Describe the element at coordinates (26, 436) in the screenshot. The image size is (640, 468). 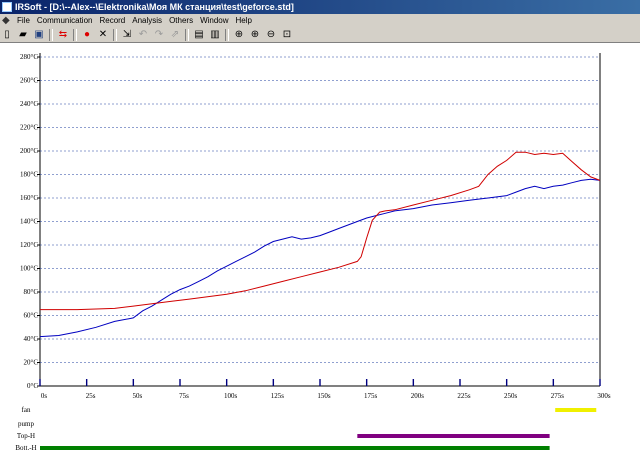
I see `track-label: Top-H` at that location.